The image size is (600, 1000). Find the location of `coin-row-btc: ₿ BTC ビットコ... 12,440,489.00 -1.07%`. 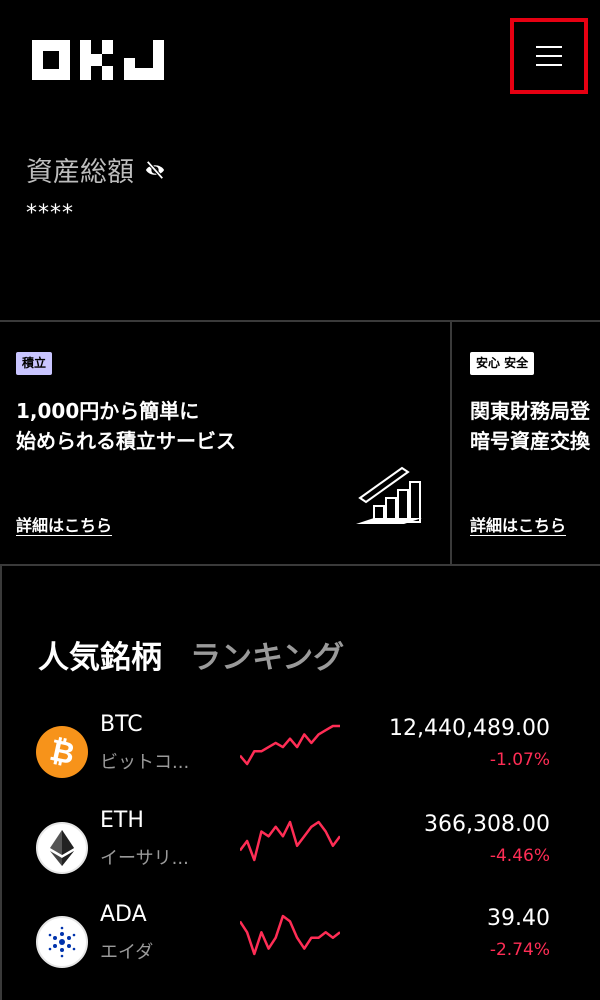

coin-row-btc: ₿ BTC ビットコ... 12,440,489.00 -1.07% is located at coordinates (301, 752).